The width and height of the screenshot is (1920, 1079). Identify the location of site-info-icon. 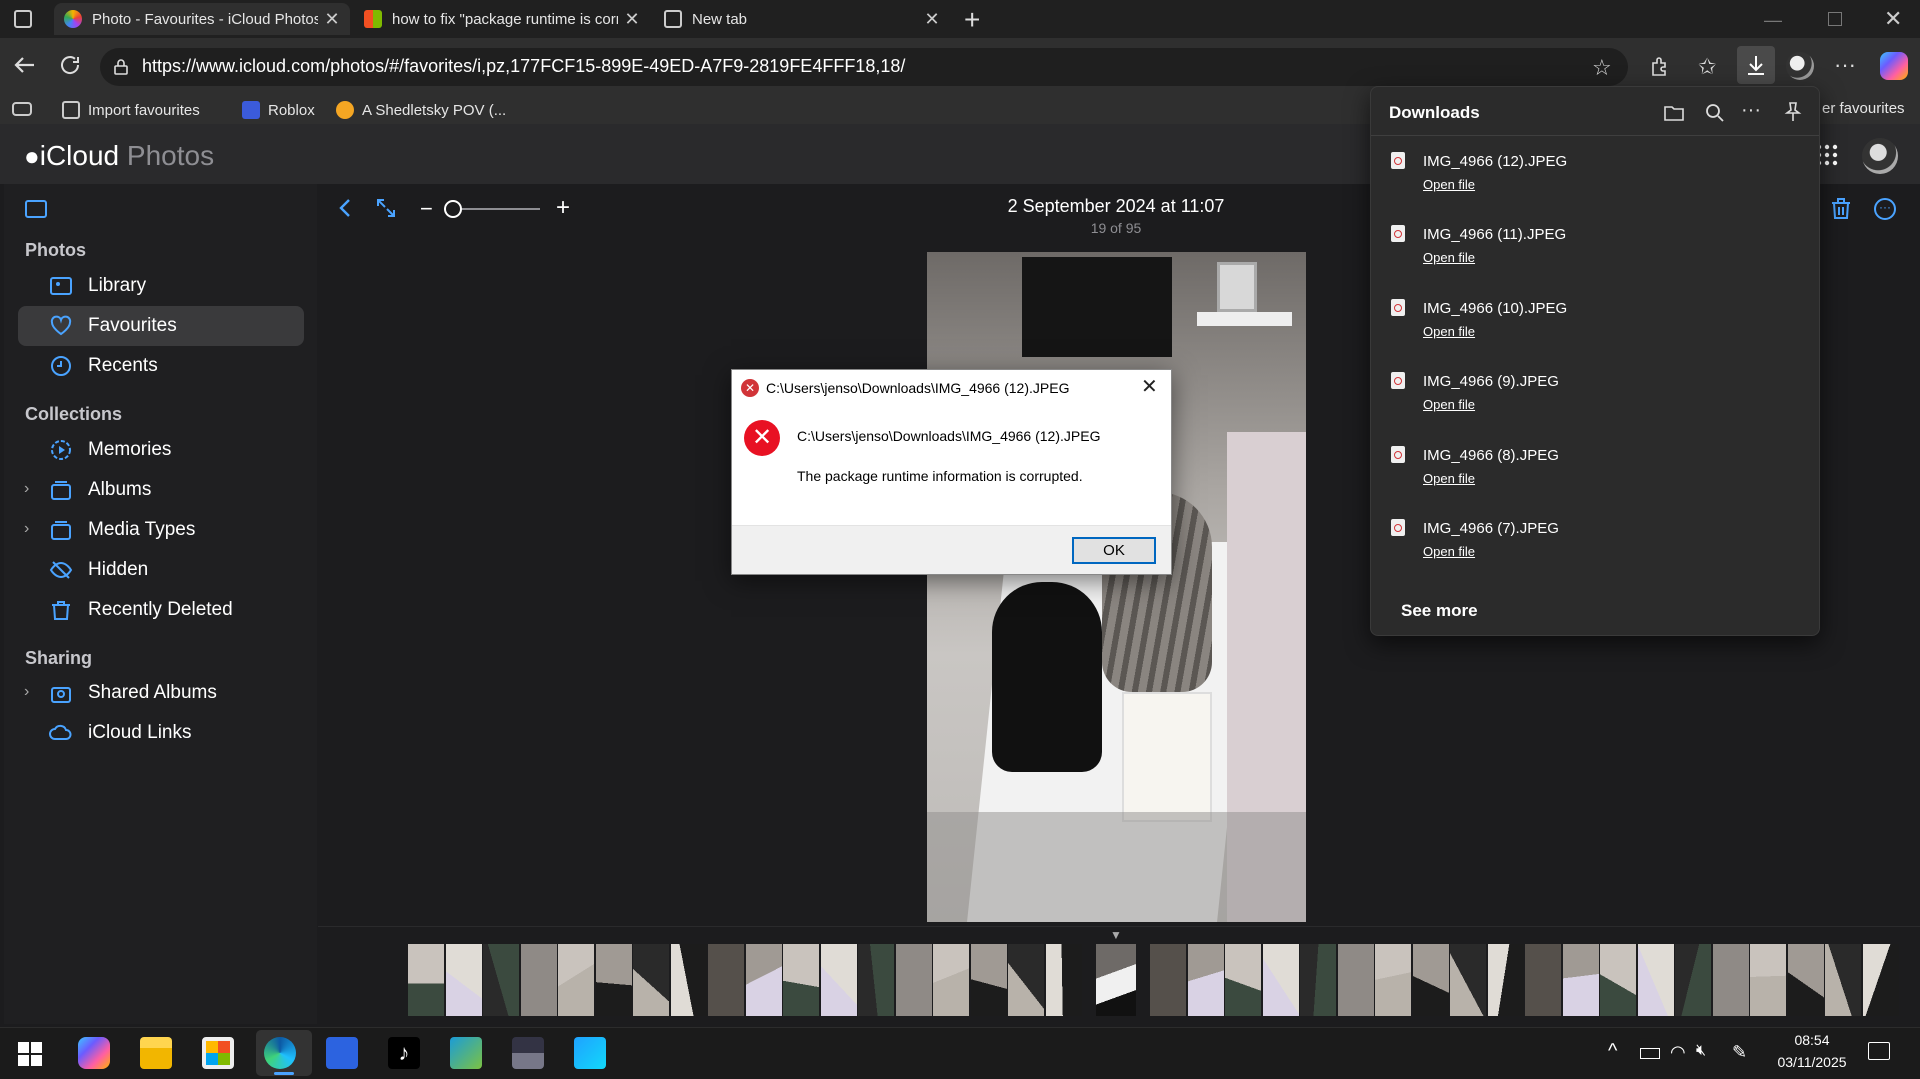
(121, 67).